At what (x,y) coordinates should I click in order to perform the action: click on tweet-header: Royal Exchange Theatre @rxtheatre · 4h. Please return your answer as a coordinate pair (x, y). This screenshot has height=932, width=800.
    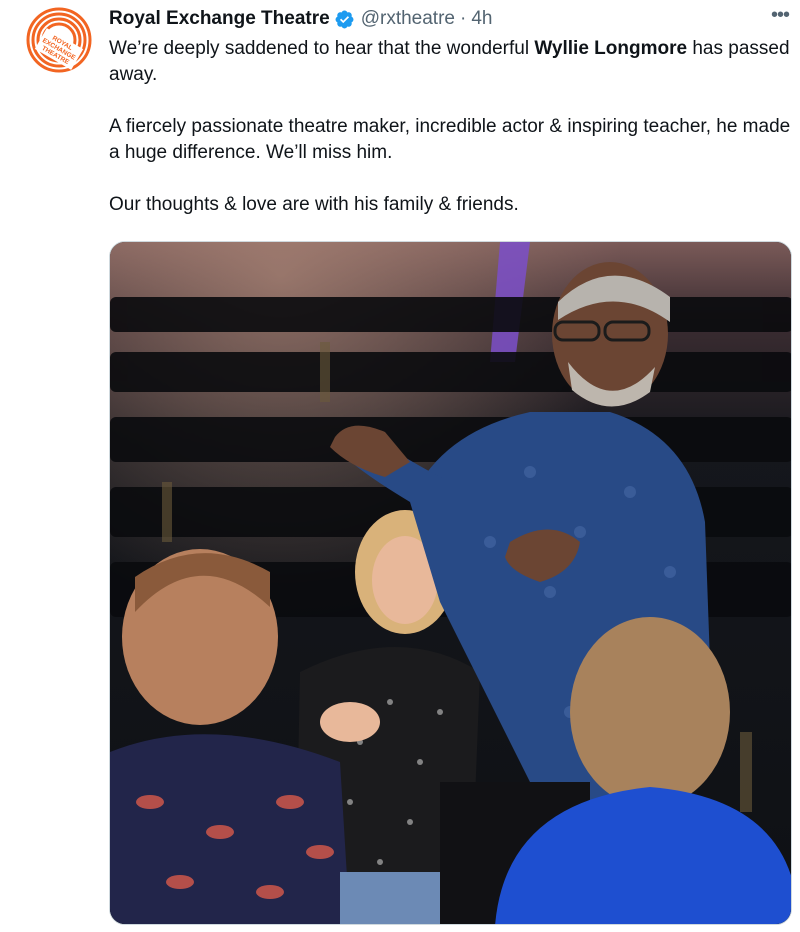
    Looking at the image, I should click on (300, 19).